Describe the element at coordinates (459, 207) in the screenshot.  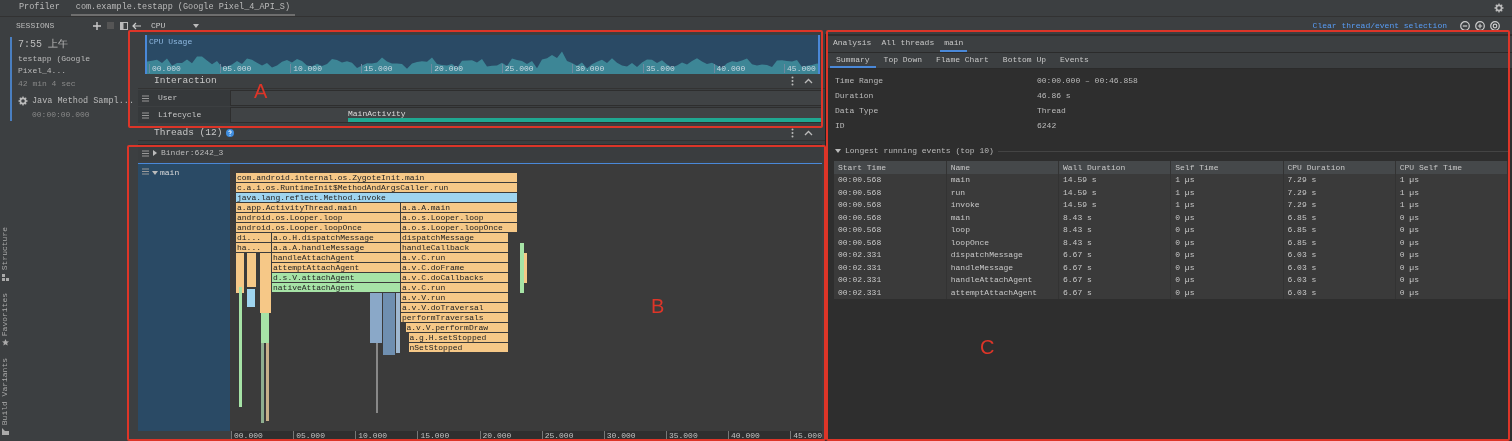
I see `flame-chart-event: a.a.A.main` at that location.